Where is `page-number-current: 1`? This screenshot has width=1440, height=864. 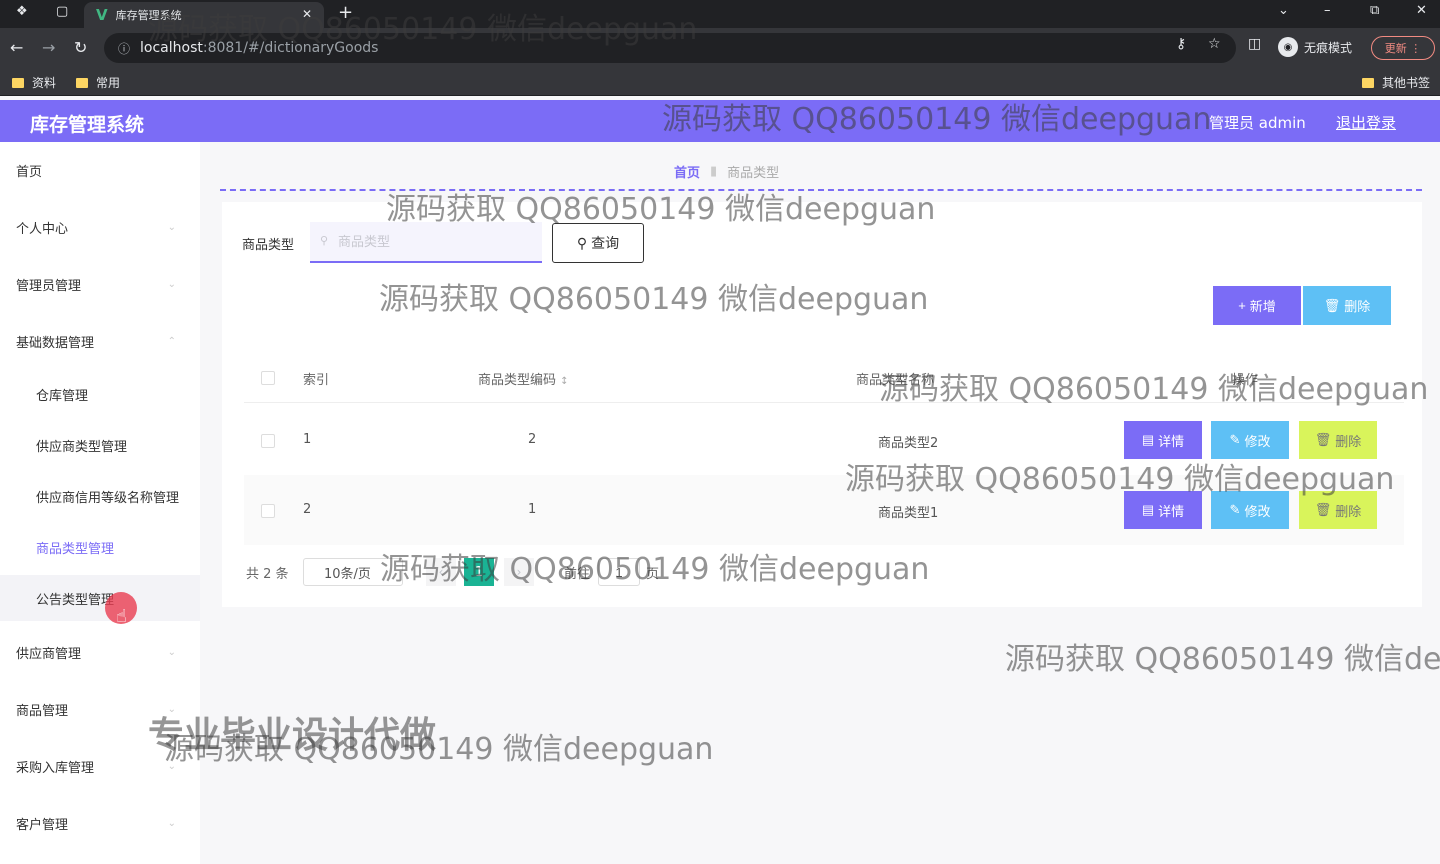 page-number-current: 1 is located at coordinates (479, 572).